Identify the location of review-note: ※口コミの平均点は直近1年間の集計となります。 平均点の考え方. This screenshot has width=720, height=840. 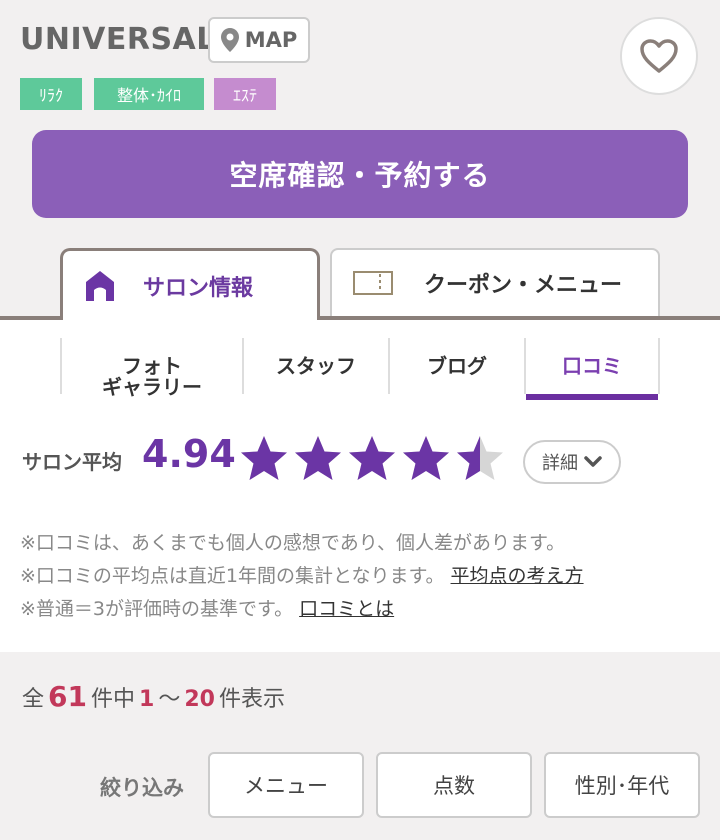
(302, 574).